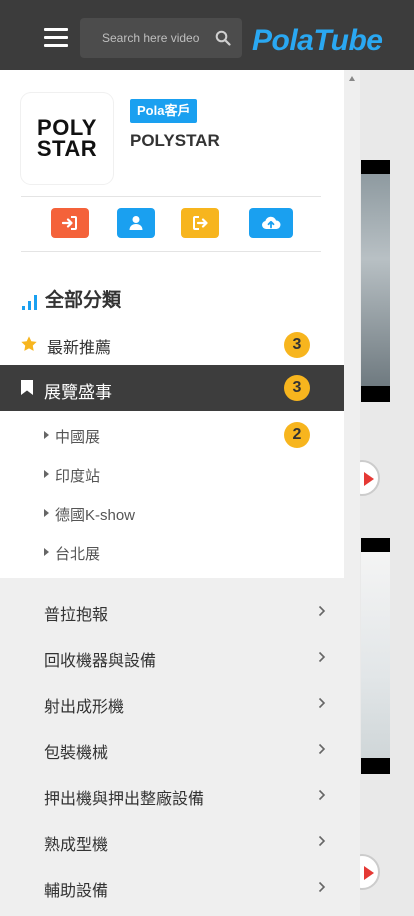 The height and width of the screenshot is (916, 414). I want to click on polystar-logo: POLY STAR, so click(67, 138).